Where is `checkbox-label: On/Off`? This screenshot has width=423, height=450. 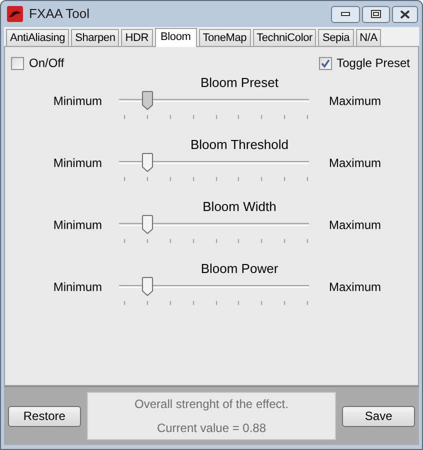
checkbox-label: On/Off is located at coordinates (46, 63).